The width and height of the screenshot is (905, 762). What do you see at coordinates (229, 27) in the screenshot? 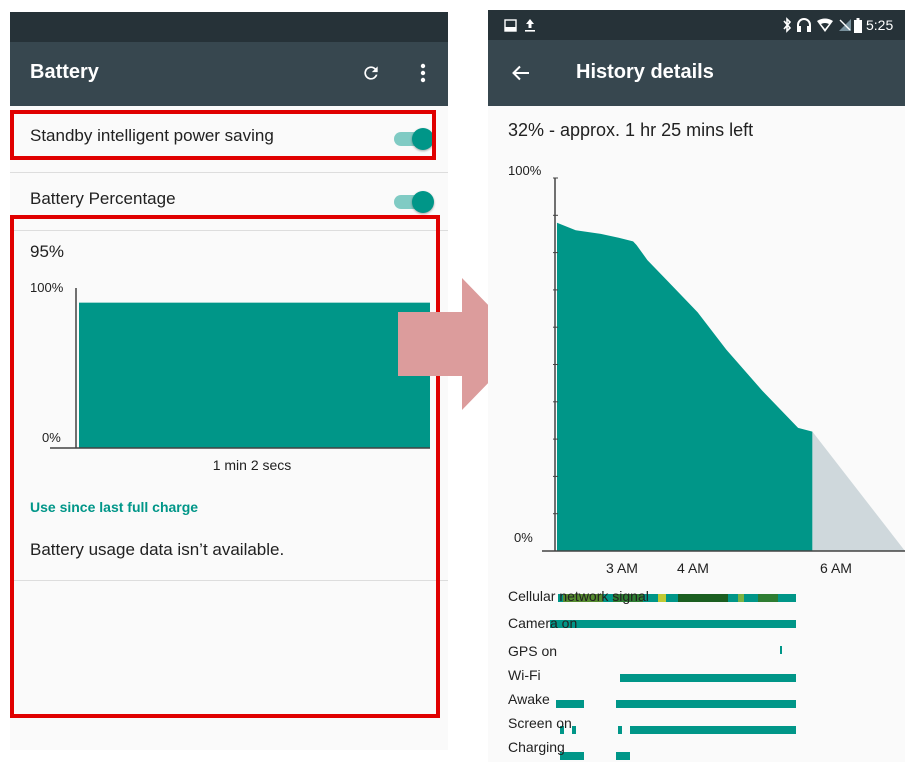
I see `status-bar` at bounding box center [229, 27].